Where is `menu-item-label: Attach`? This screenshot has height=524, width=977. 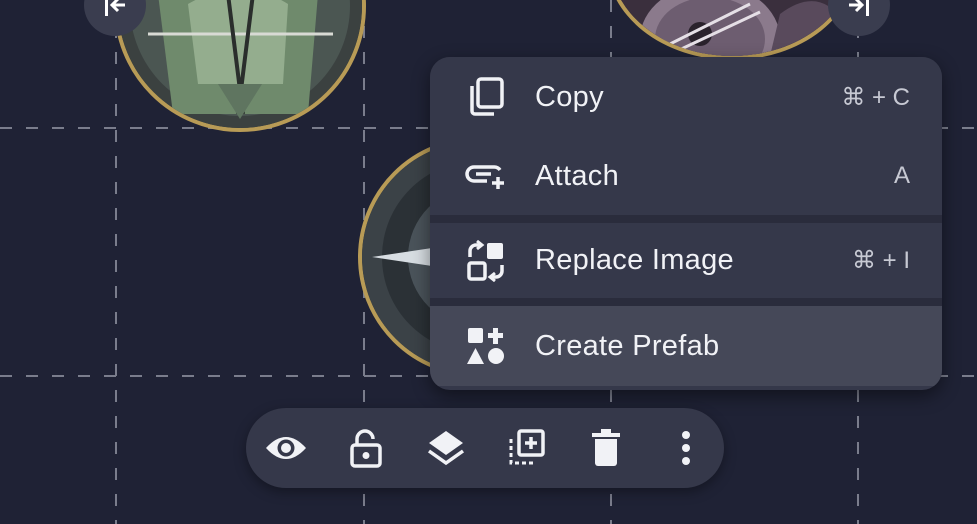
menu-item-label: Attach is located at coordinates (577, 175).